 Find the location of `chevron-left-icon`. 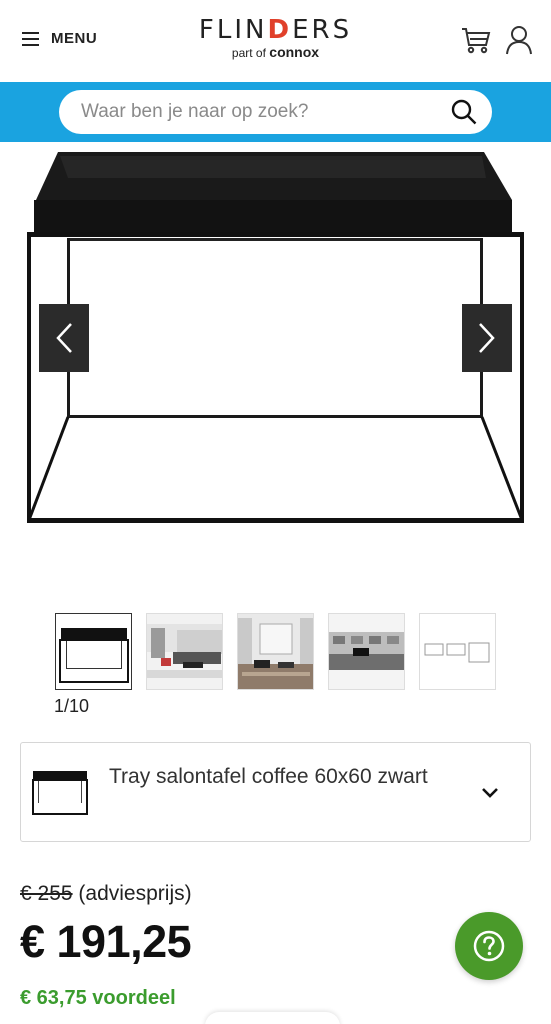

chevron-left-icon is located at coordinates (64, 338).